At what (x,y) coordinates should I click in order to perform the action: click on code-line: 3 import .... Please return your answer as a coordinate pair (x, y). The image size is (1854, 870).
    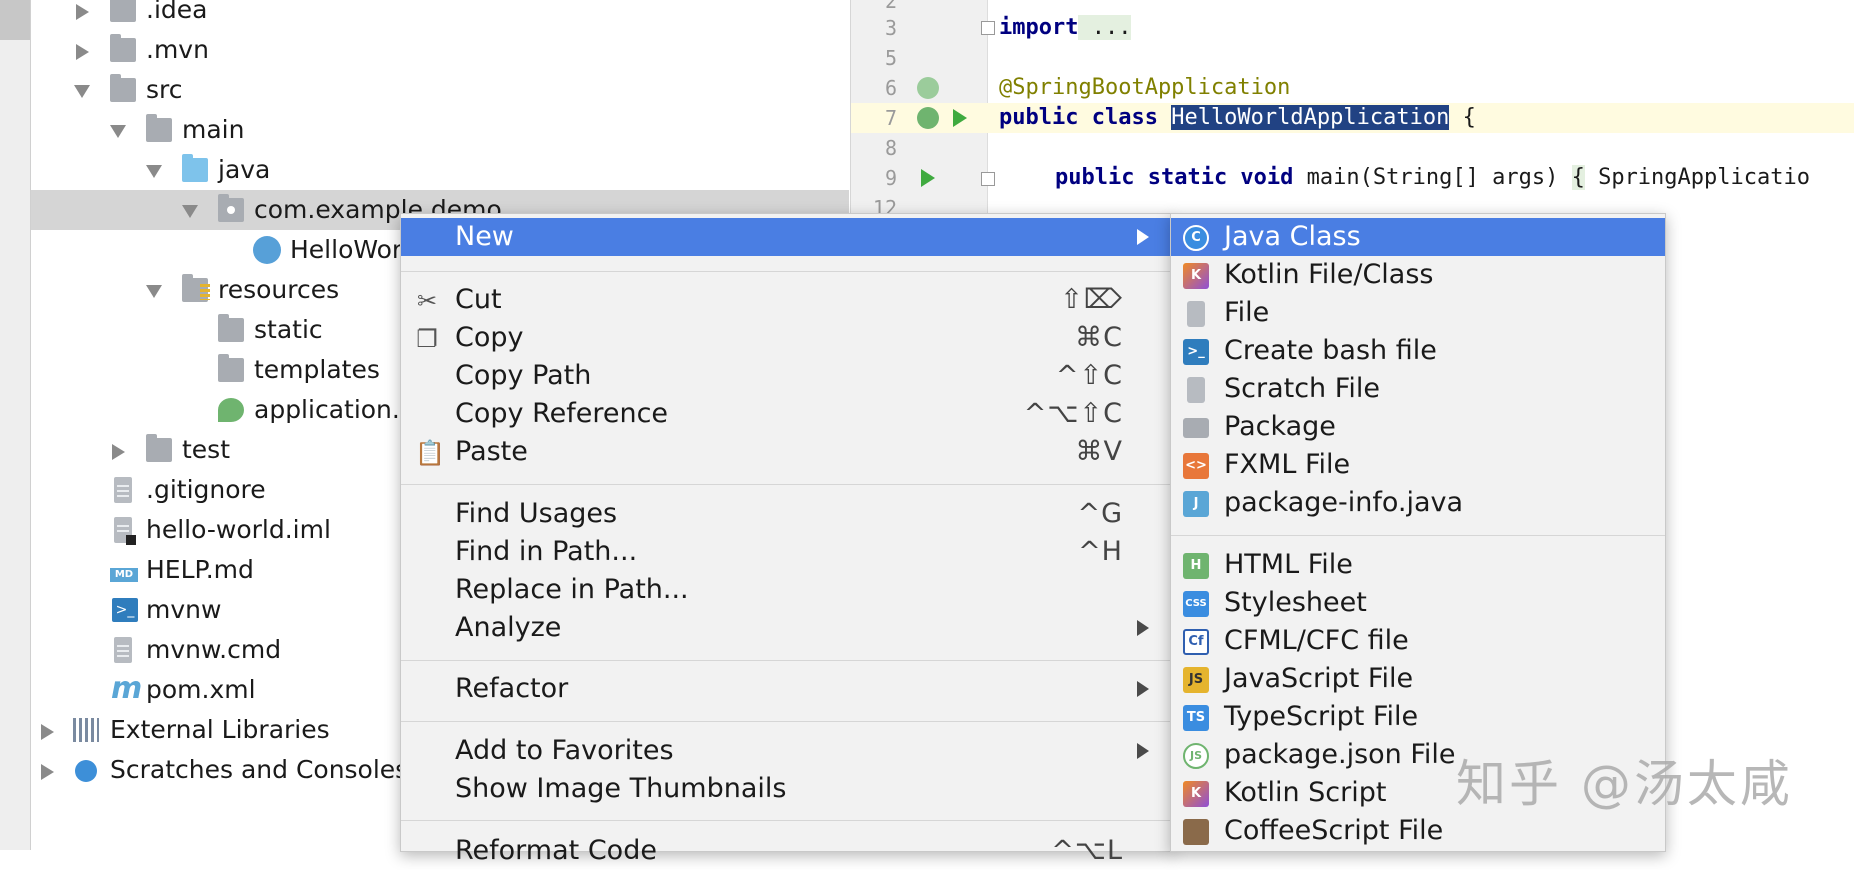
    Looking at the image, I should click on (1008, 27).